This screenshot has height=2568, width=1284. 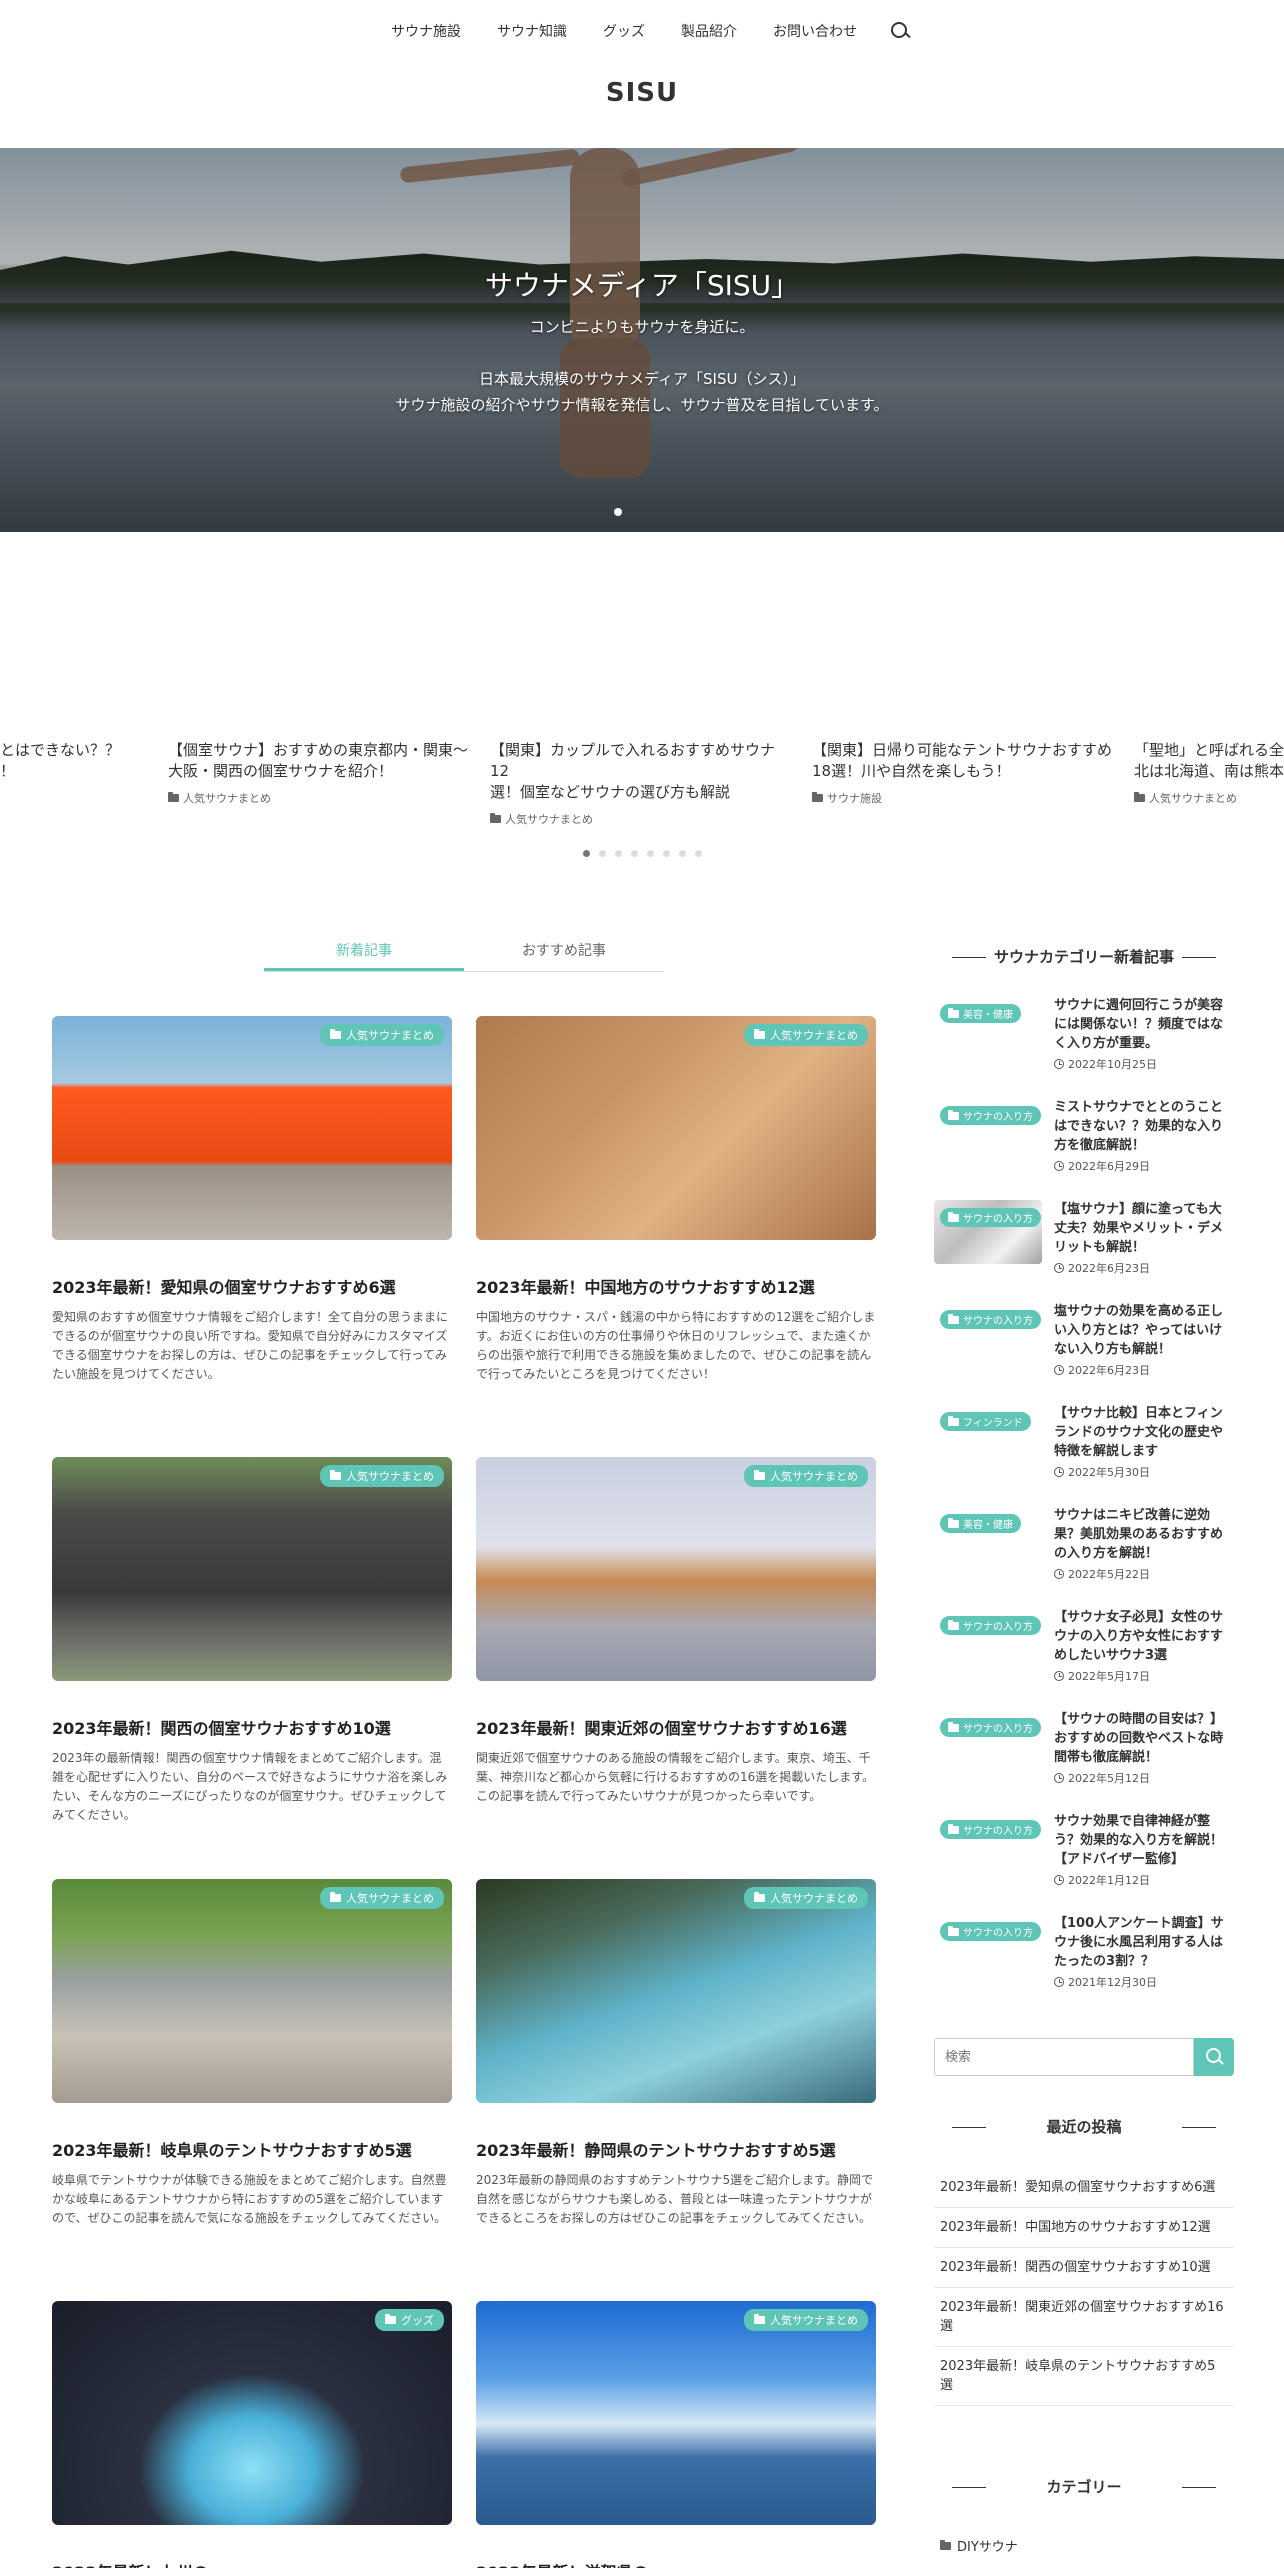 I want to click on search-button, so click(x=1214, y=2057).